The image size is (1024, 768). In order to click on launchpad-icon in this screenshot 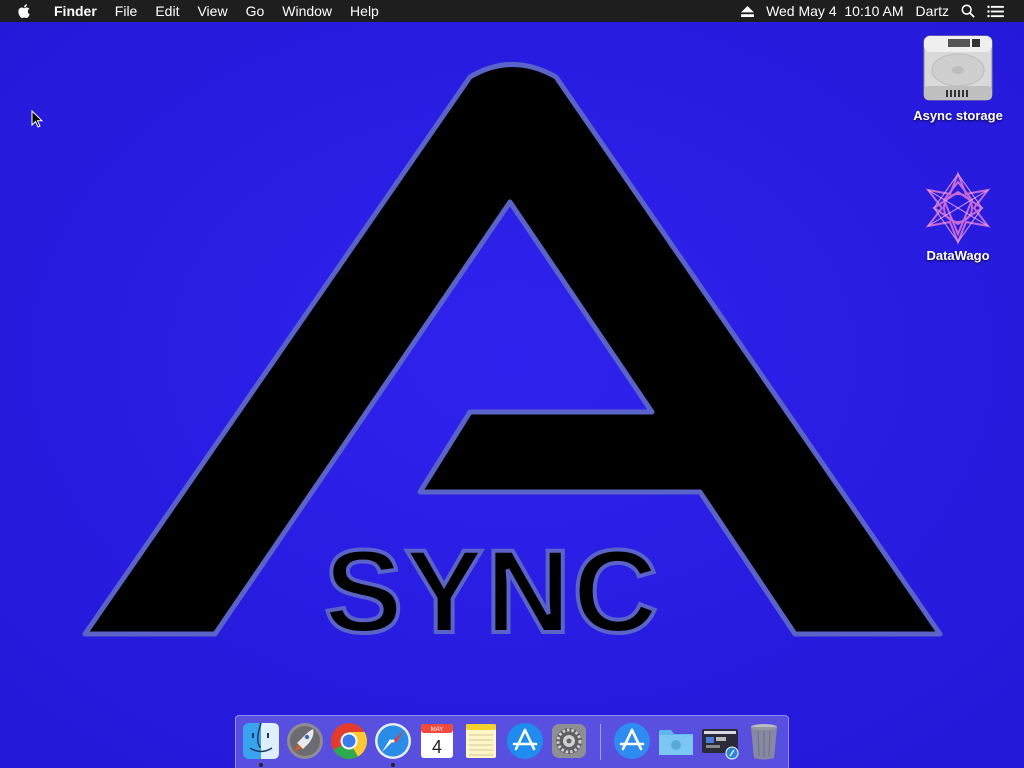, I will do `click(305, 741)`.